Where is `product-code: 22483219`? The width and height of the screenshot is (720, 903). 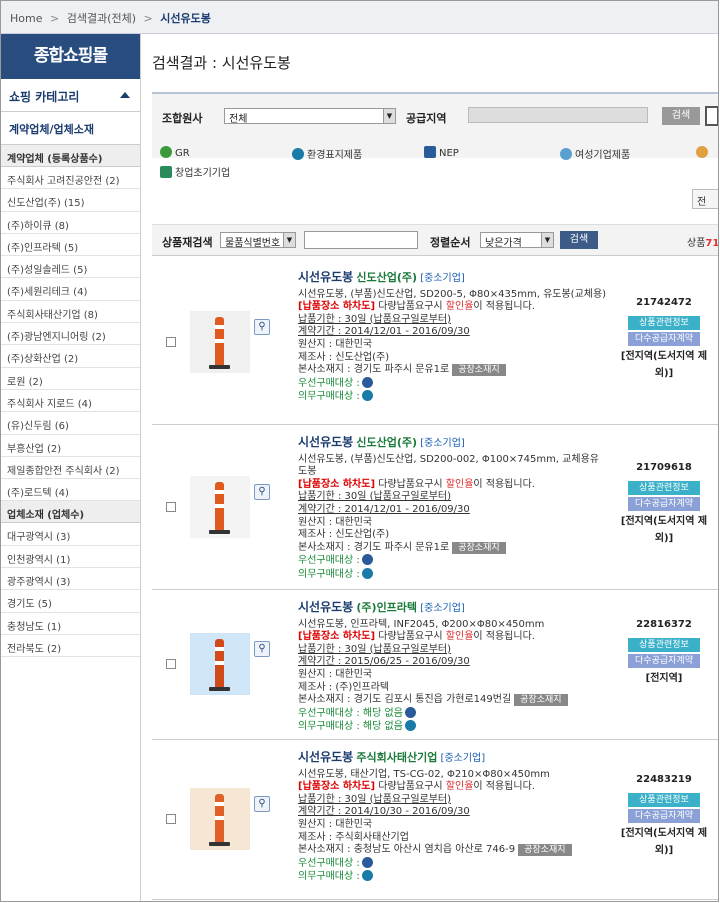
product-code: 22483219 is located at coordinates (664, 779).